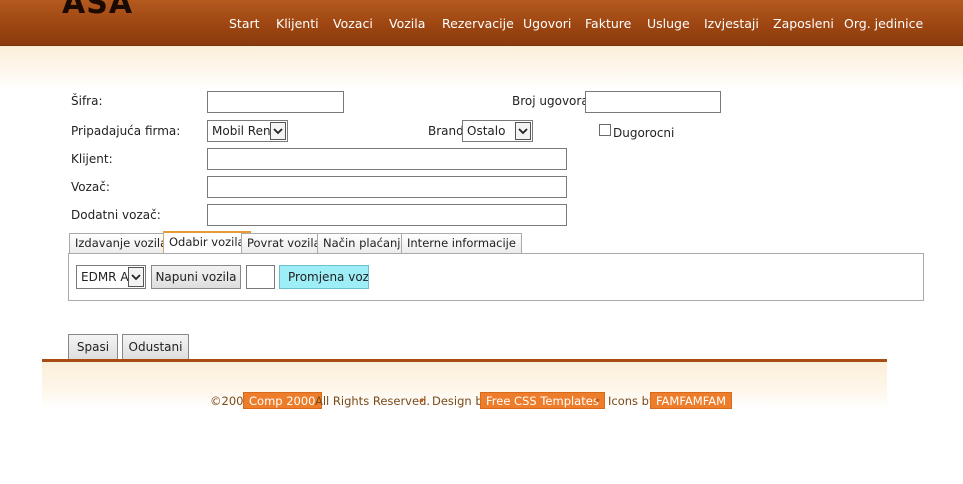  I want to click on tab-interne-informacije: Interne informacije, so click(461, 243).